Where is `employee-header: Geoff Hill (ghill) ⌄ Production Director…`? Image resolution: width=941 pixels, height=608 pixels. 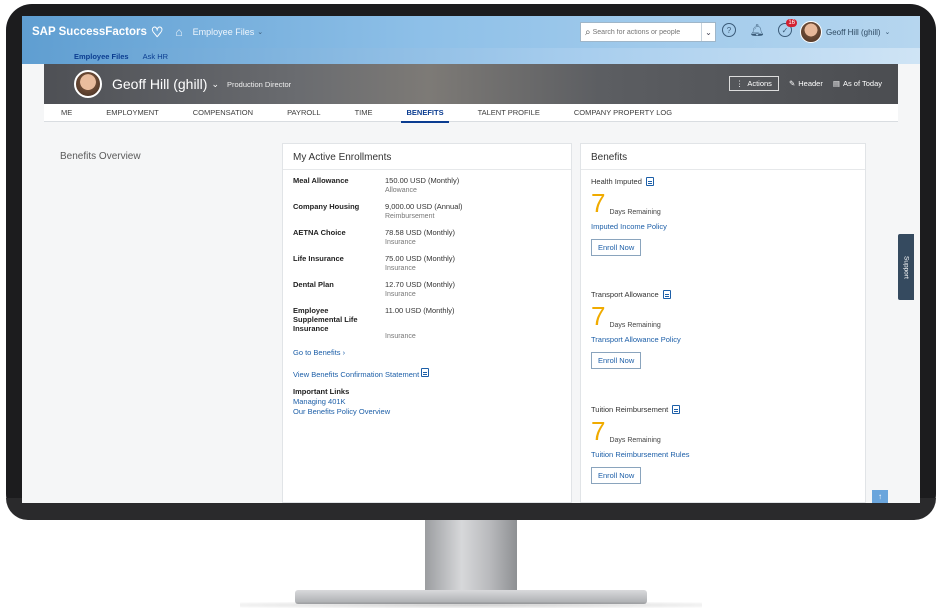
employee-header: Geoff Hill (ghill) ⌄ Production Director… is located at coordinates (471, 84).